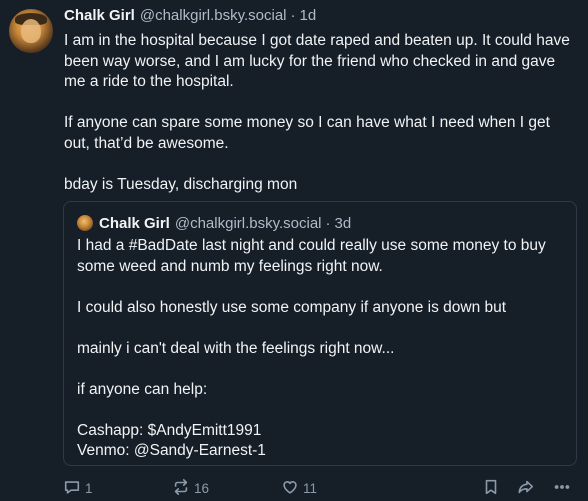 The image size is (588, 501). Describe the element at coordinates (248, 223) in the screenshot. I see `quote-author-handle: @chalkgirl.bsky.social` at that location.